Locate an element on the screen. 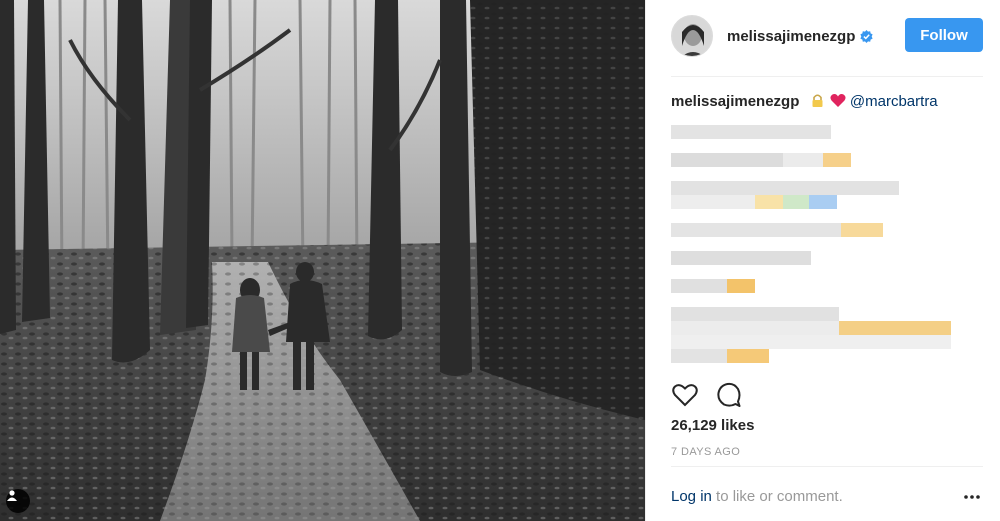 The width and height of the screenshot is (1000, 521). login-link: Log in is located at coordinates (691, 496).